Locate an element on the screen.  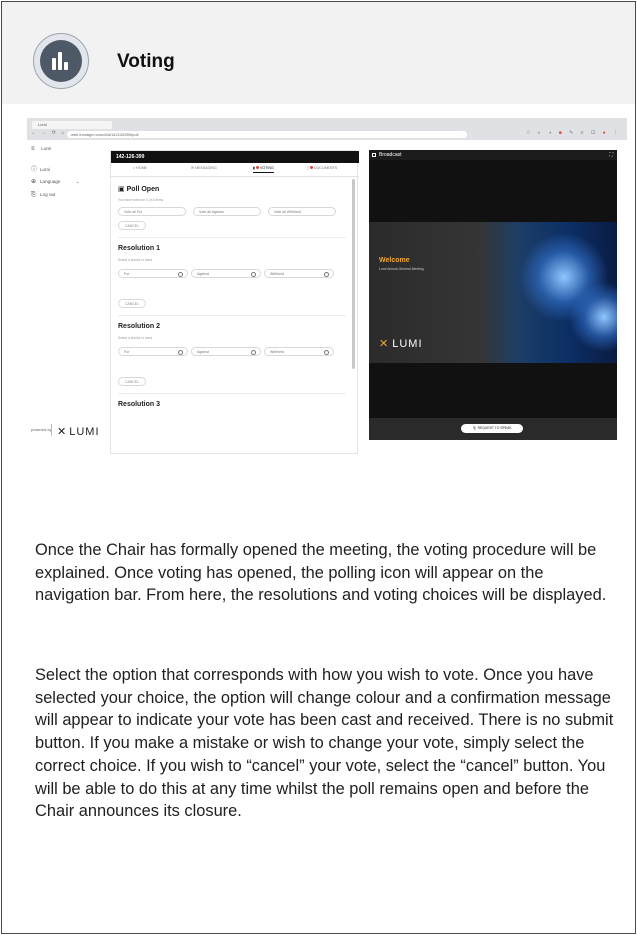
scrollbar is located at coordinates (353, 274).